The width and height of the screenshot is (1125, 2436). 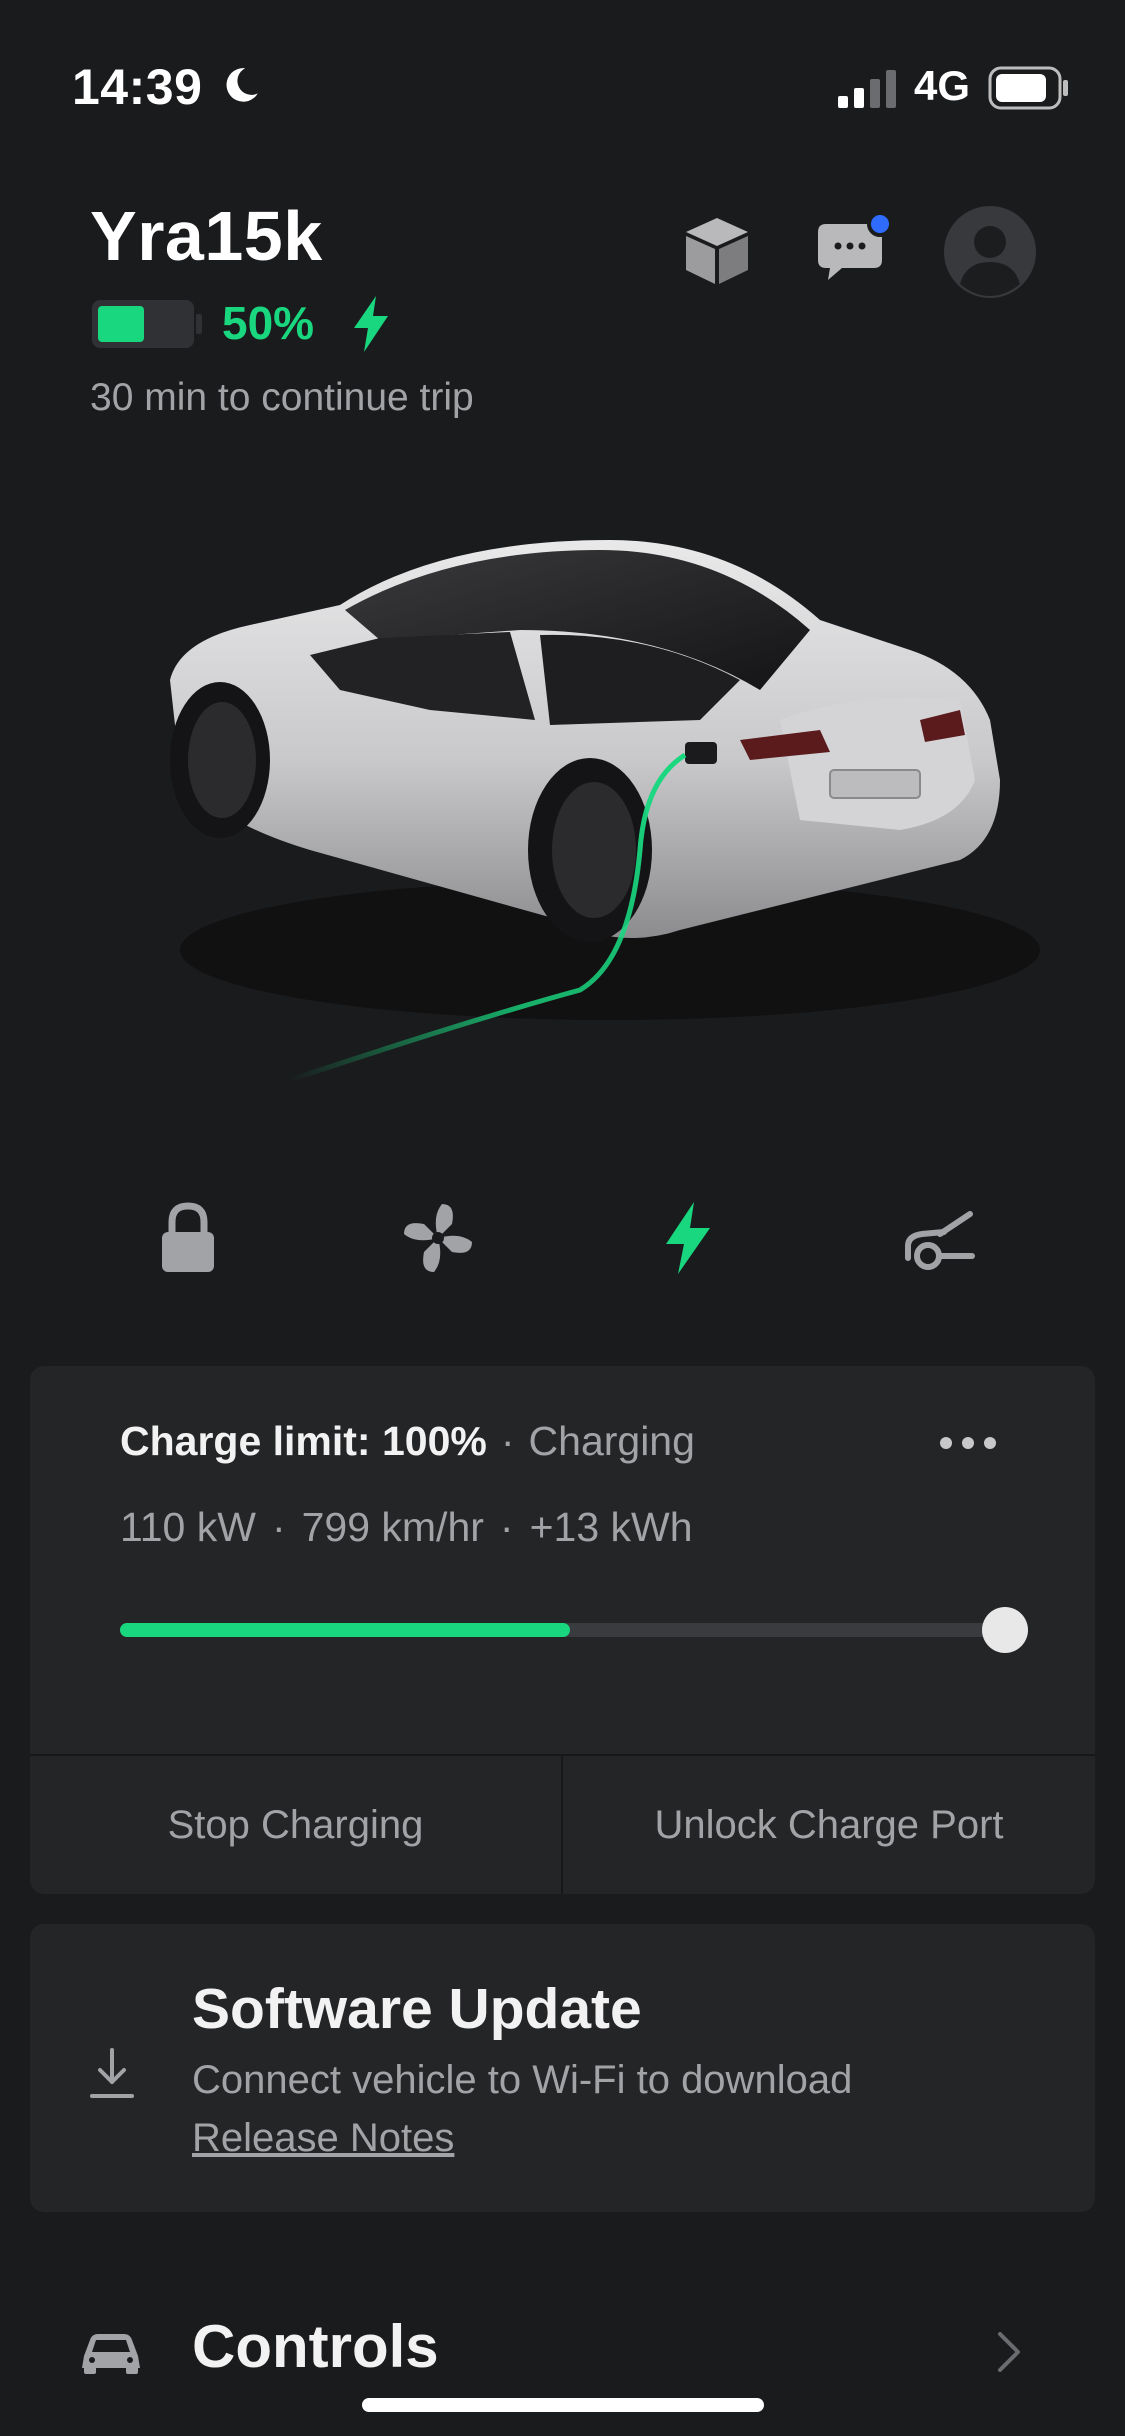 What do you see at coordinates (1009, 2352) in the screenshot?
I see `chevron-right-icon` at bounding box center [1009, 2352].